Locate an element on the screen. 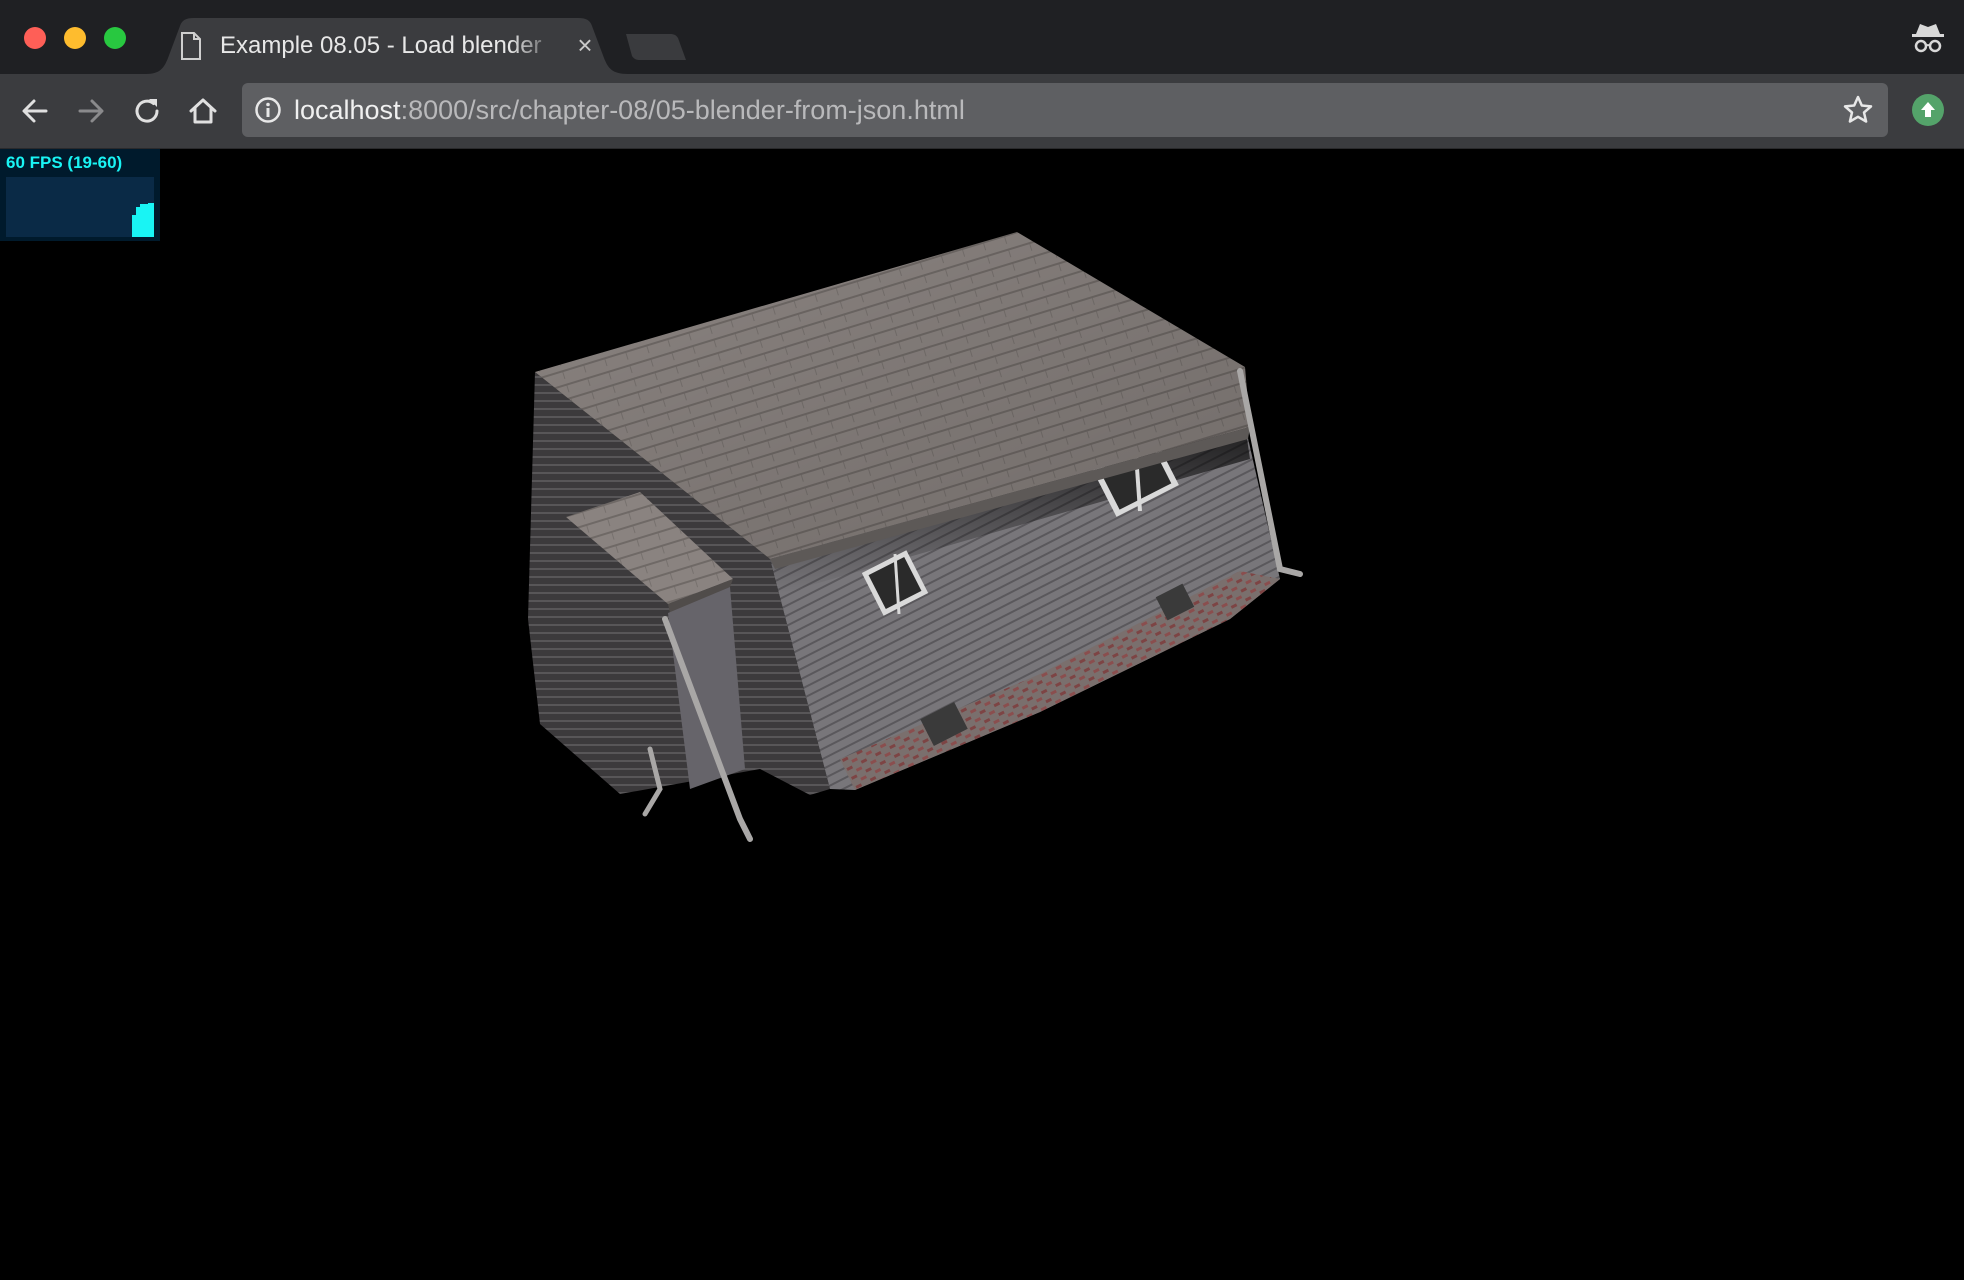 The image size is (1964, 1280). new-tab-button is located at coordinates (655, 49).